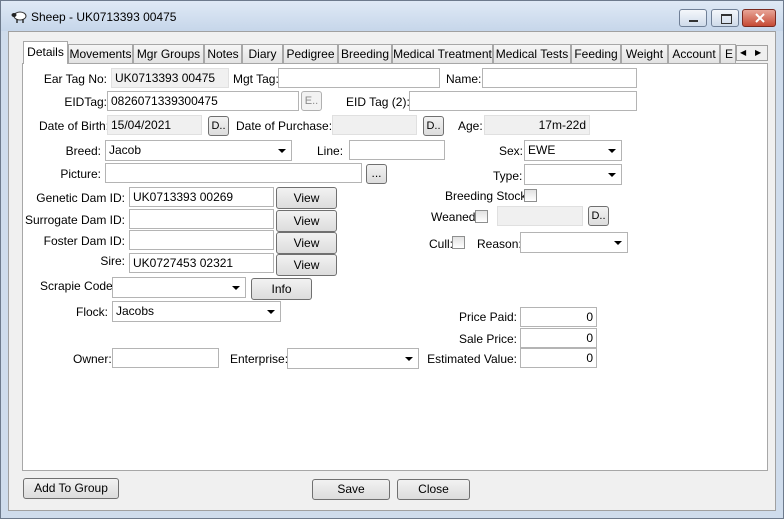 This screenshot has height=519, width=784. What do you see at coordinates (743, 52) in the screenshot?
I see `scroll-left-icon: ◀` at bounding box center [743, 52].